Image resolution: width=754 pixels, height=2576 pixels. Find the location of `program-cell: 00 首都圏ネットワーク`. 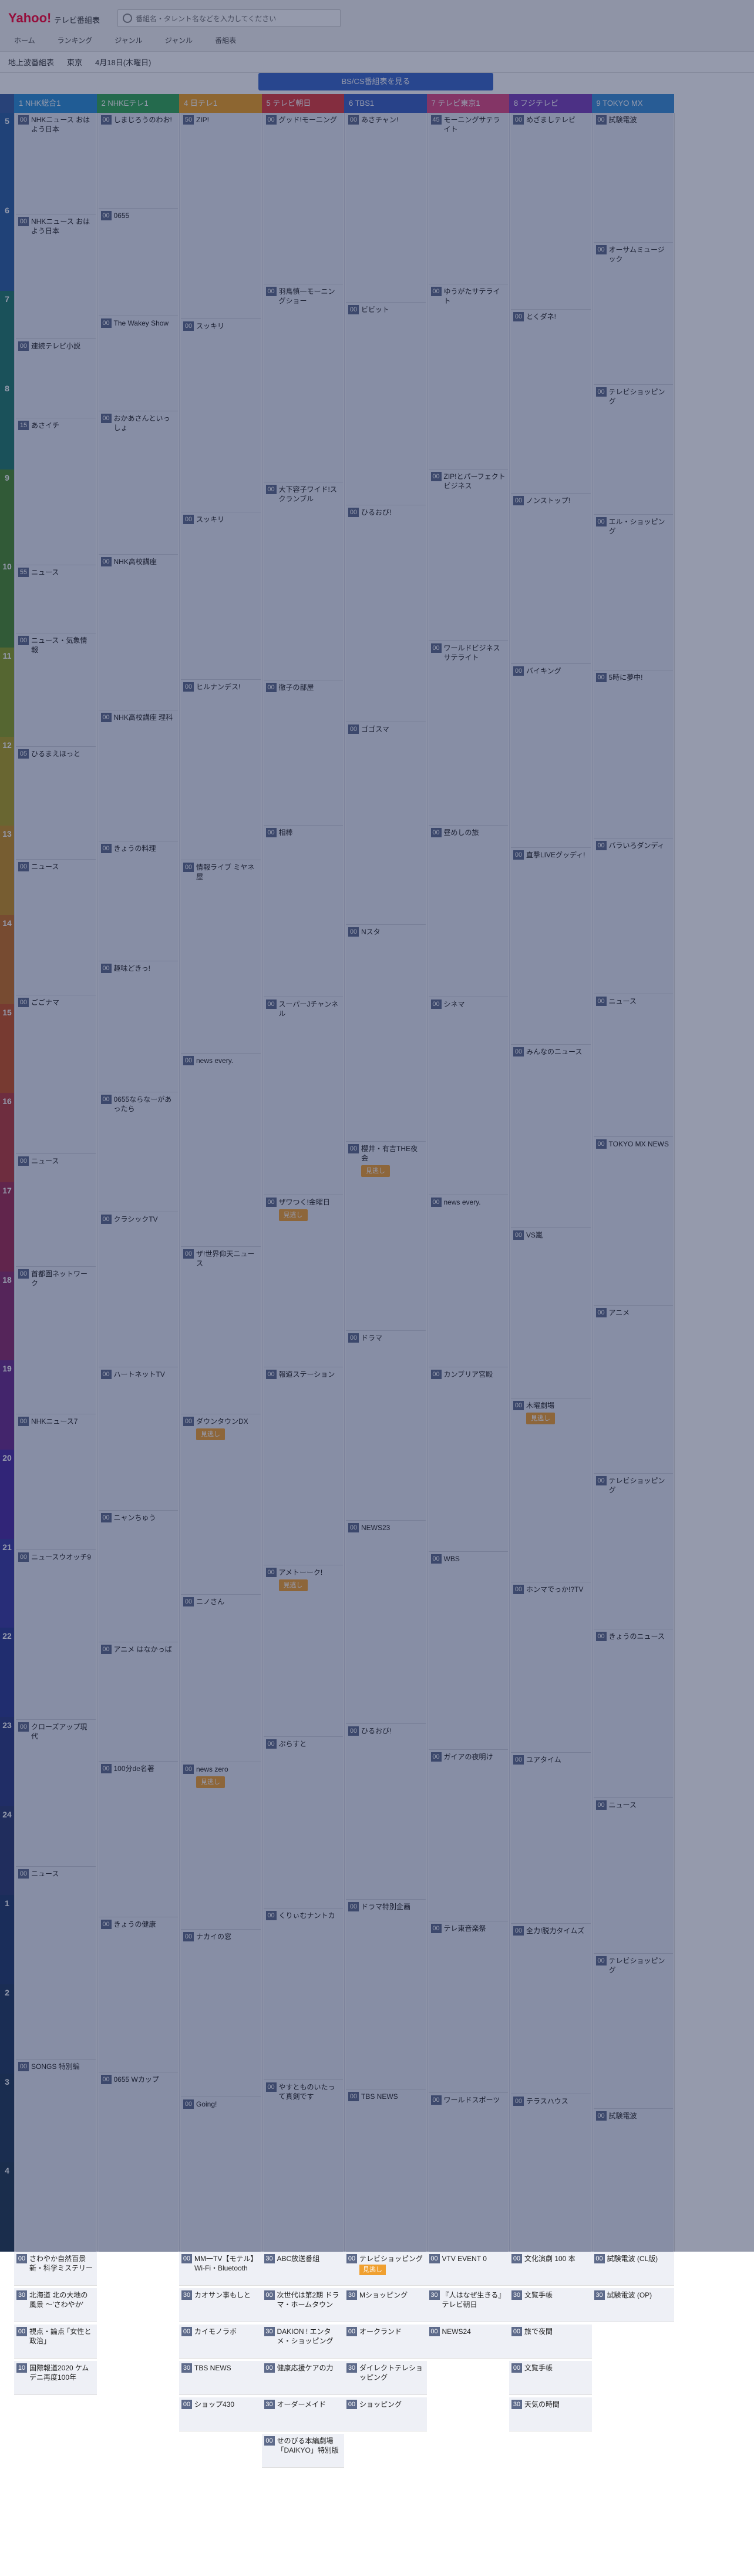

program-cell: 00 首都圏ネットワーク is located at coordinates (56, 1340).